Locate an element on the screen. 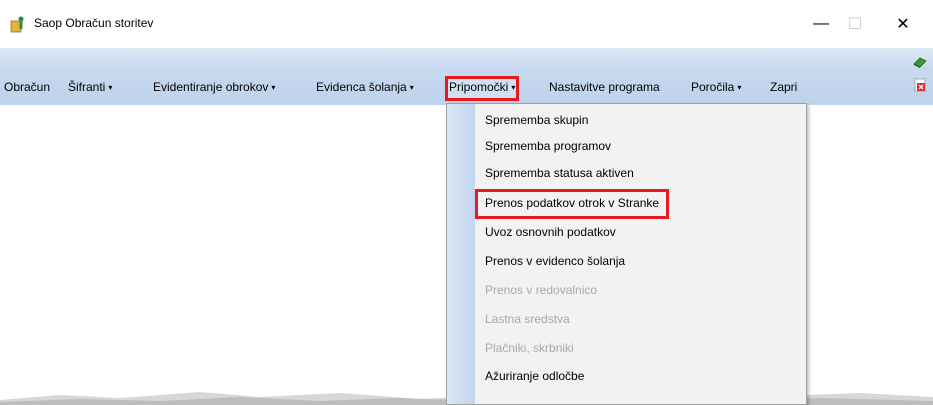  menu-sifranti: Šifranti ▾ is located at coordinates (90, 88).